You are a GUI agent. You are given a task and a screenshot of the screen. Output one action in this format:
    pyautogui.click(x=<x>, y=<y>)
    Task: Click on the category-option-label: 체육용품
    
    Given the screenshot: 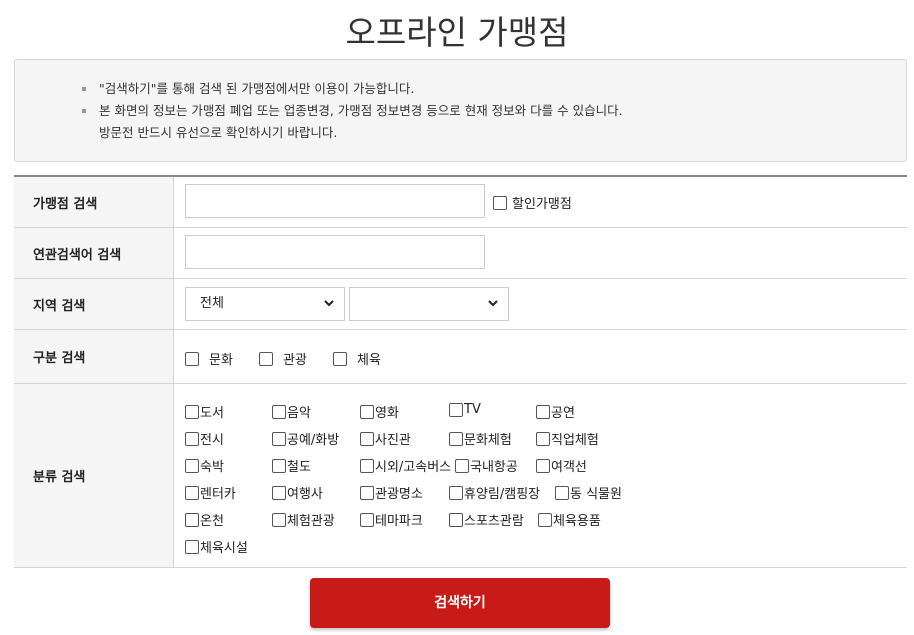 What is the action you would take?
    pyautogui.click(x=577, y=521)
    